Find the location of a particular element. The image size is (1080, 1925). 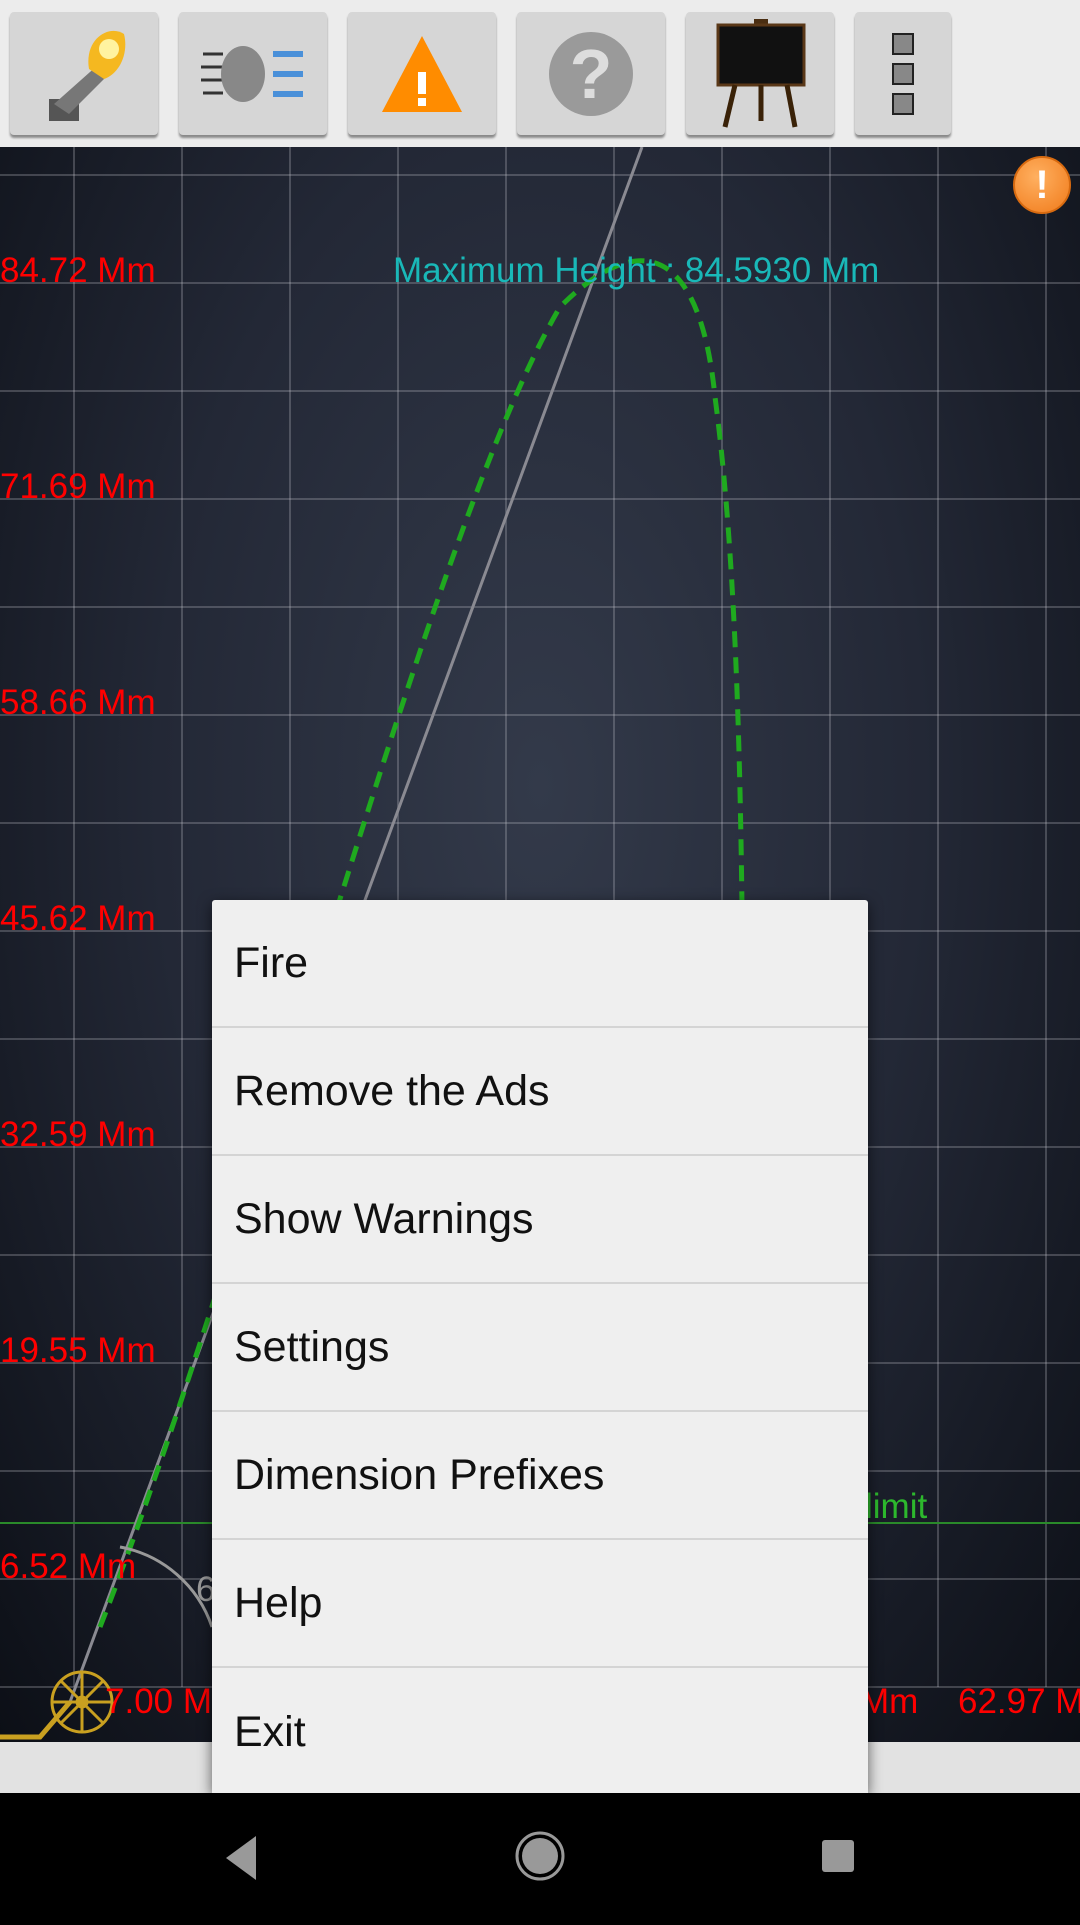

y-axis-label: 71.69 Mm is located at coordinates (78, 486).